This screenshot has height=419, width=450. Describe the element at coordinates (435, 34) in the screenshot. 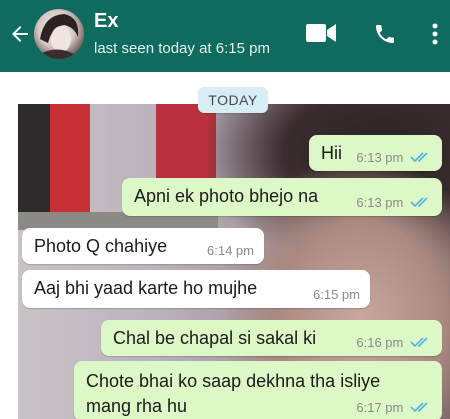

I see `more-options-icon` at that location.